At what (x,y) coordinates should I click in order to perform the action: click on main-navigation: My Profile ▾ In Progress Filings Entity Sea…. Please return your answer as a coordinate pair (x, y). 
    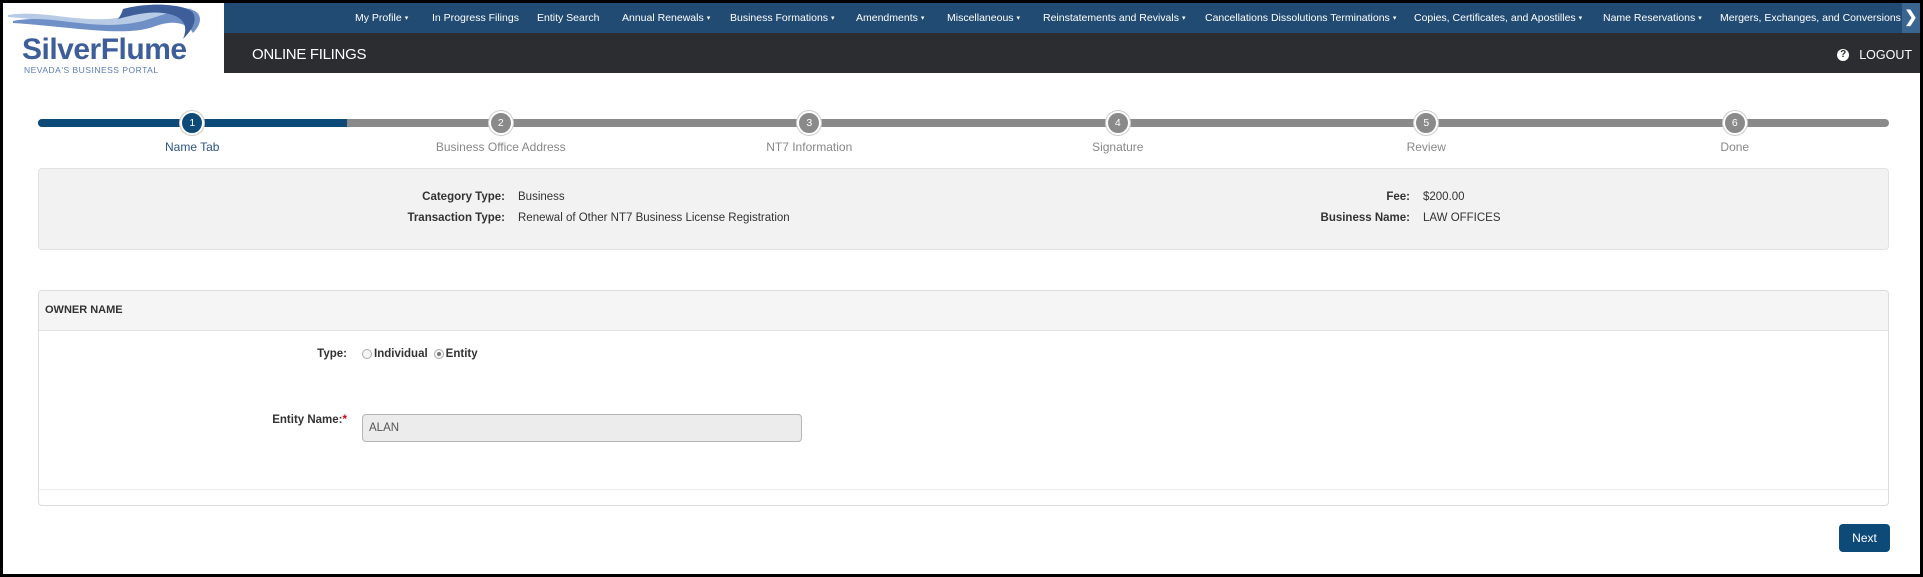
    Looking at the image, I should click on (1072, 18).